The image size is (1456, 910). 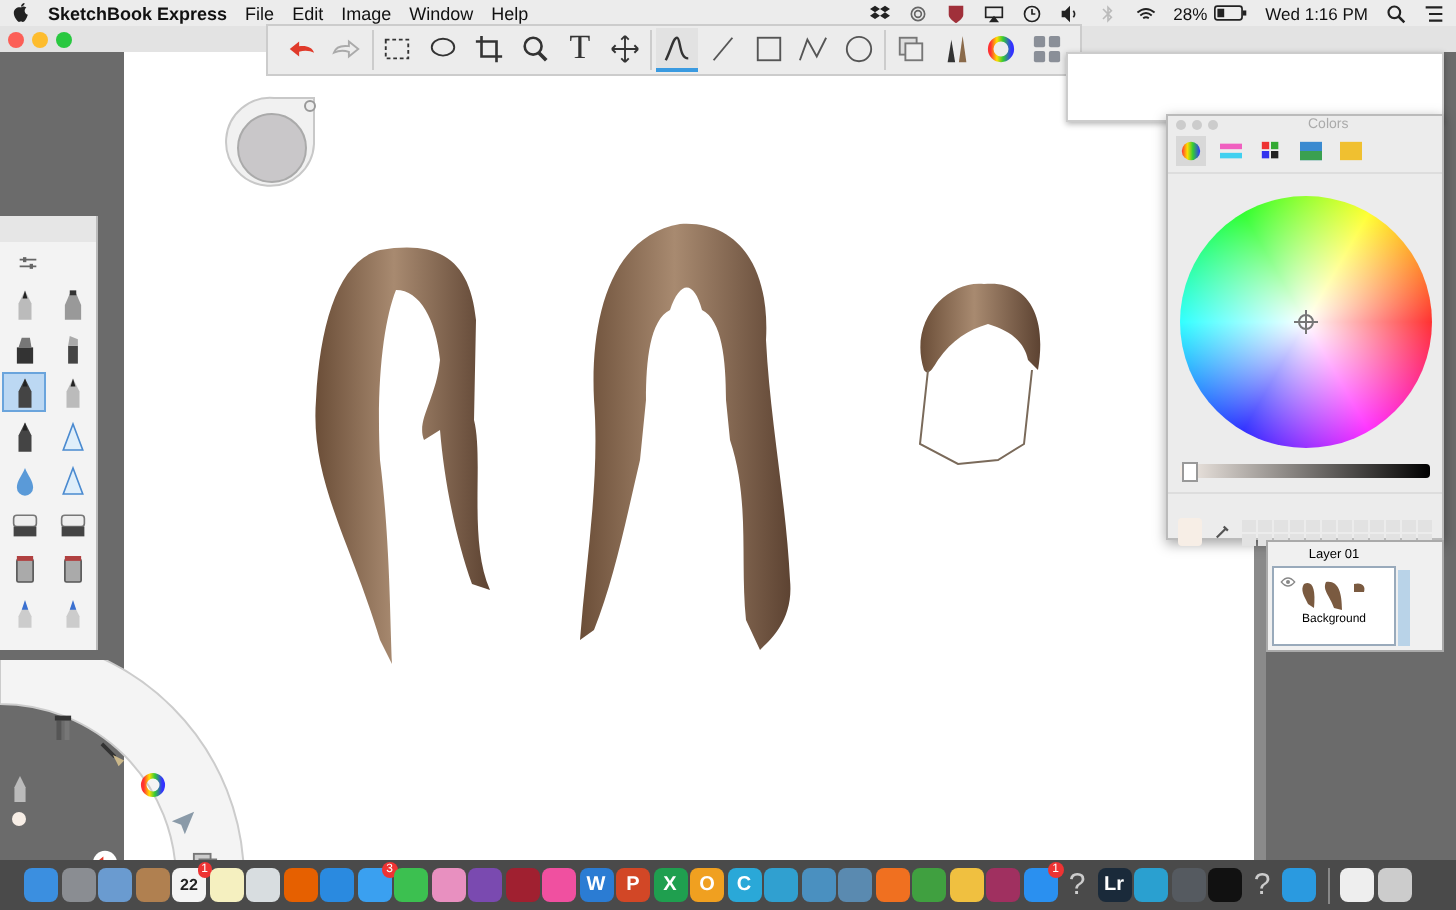 I want to click on battery-percent: 28%, so click(x=1190, y=13).